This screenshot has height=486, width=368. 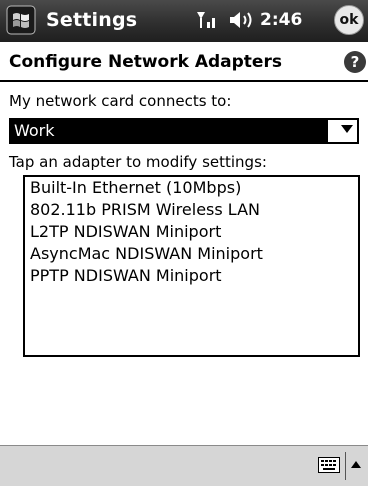 What do you see at coordinates (281, 20) in the screenshot?
I see `clock: 2:46` at bounding box center [281, 20].